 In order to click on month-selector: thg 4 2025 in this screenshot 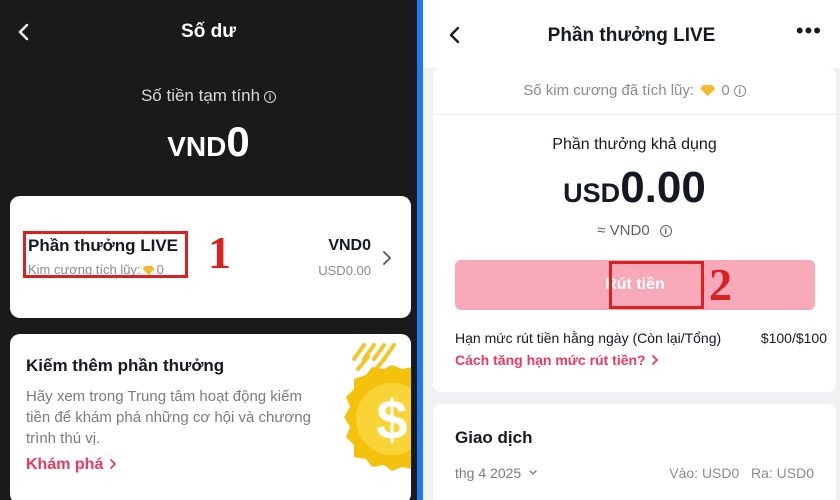, I will do `click(496, 473)`.